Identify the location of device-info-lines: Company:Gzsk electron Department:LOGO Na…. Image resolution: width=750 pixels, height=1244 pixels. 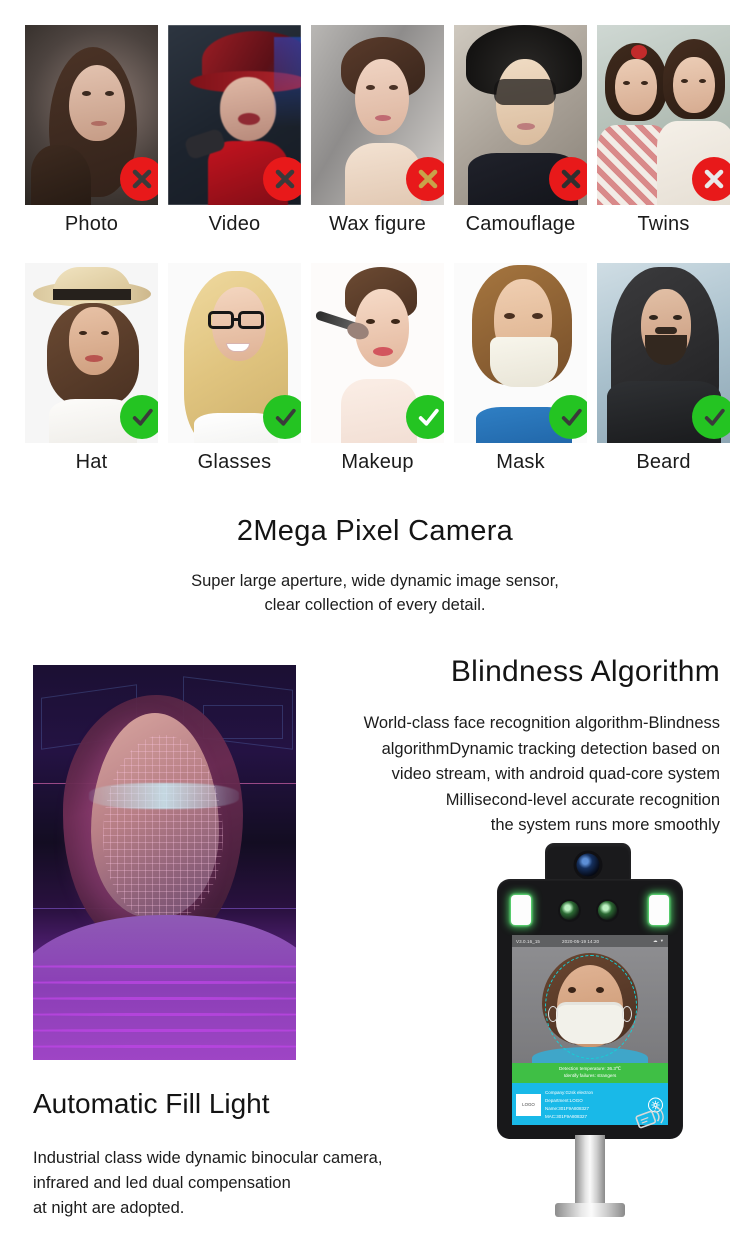
(569, 1105).